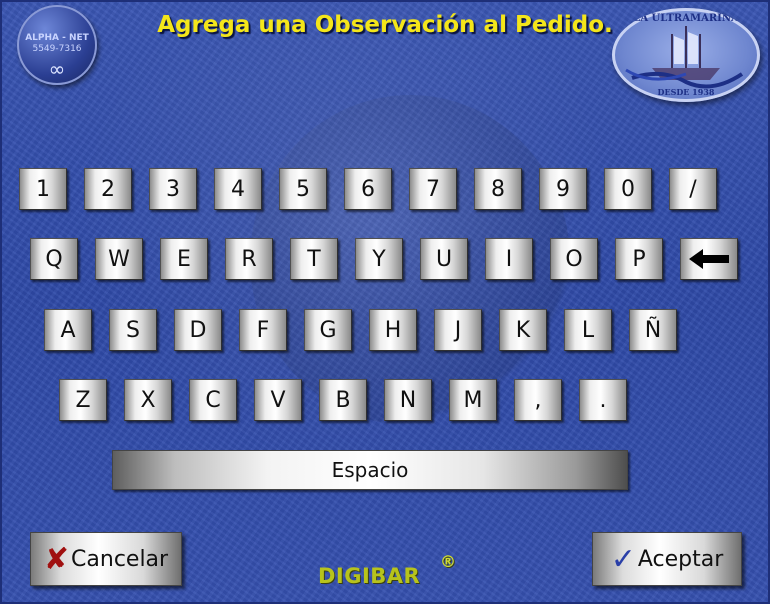 Image resolution: width=770 pixels, height=604 pixels. Describe the element at coordinates (369, 576) in the screenshot. I see `brand-text: DIGIBAR` at that location.